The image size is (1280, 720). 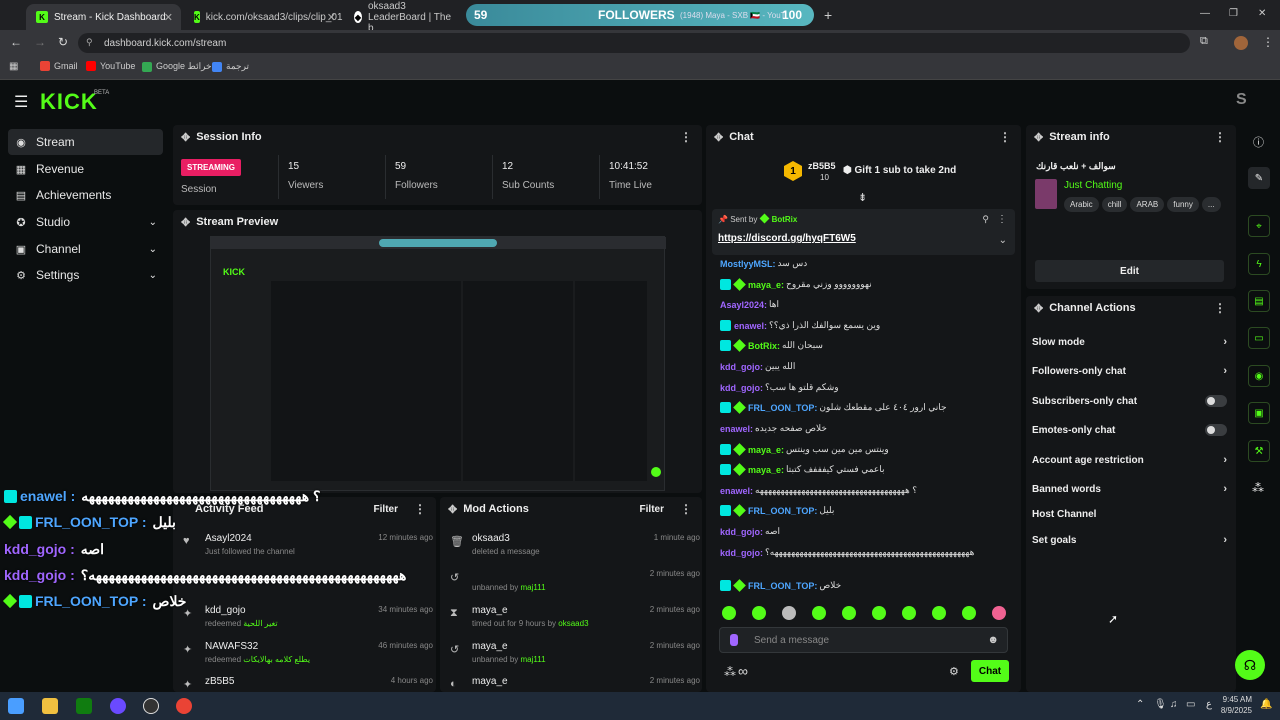 What do you see at coordinates (743, 305) in the screenshot?
I see `chat-username: Asayl2024:` at bounding box center [743, 305].